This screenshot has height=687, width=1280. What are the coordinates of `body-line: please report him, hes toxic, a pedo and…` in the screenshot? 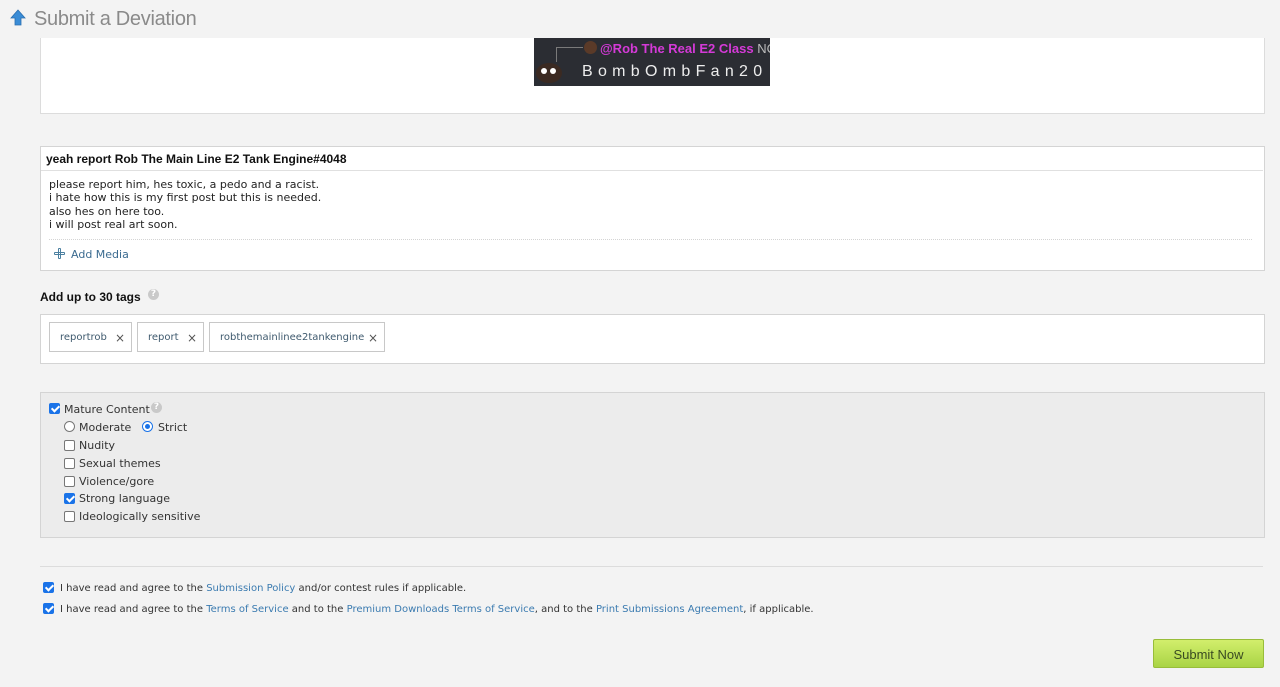 It's located at (184, 184).